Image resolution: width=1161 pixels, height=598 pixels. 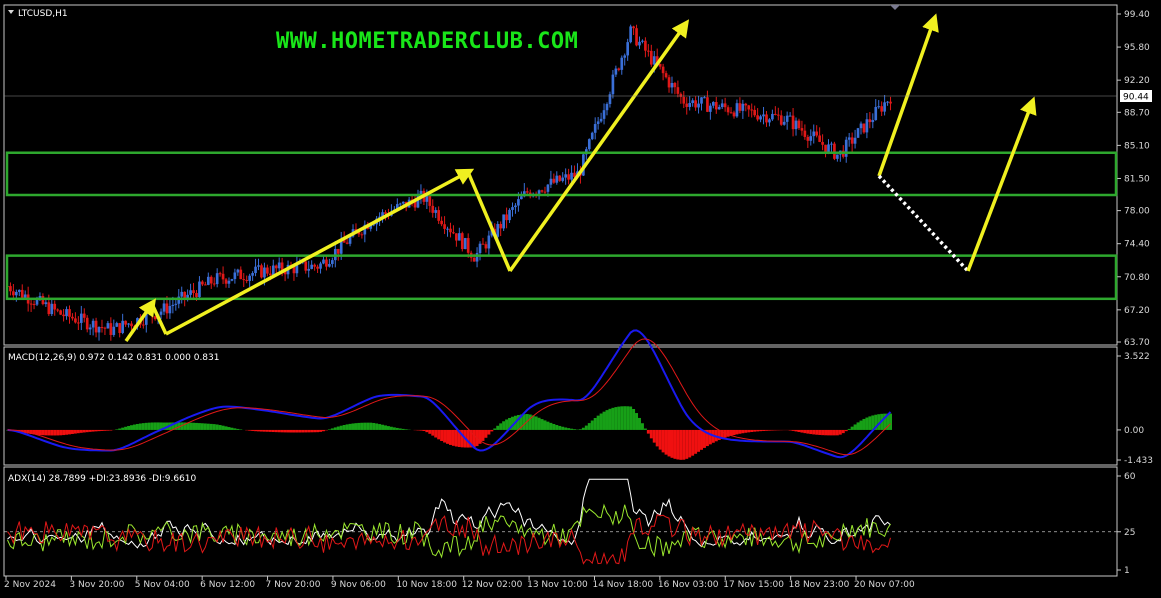 What do you see at coordinates (1137, 278) in the screenshot?
I see `price-tick-label: 70.80` at bounding box center [1137, 278].